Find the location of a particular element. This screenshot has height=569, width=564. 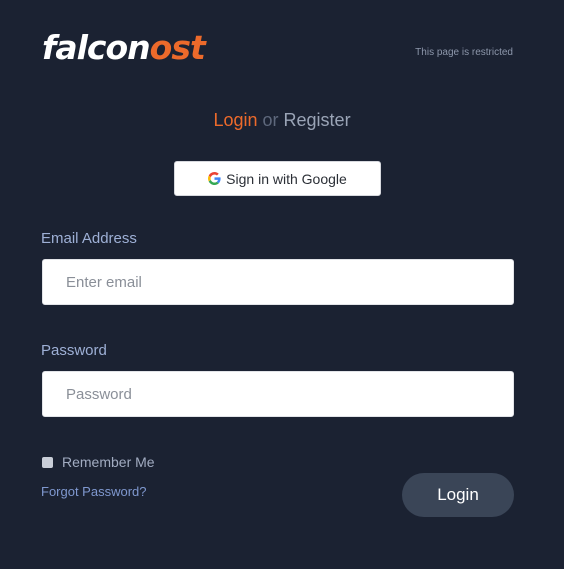

google-icon is located at coordinates (214, 178).